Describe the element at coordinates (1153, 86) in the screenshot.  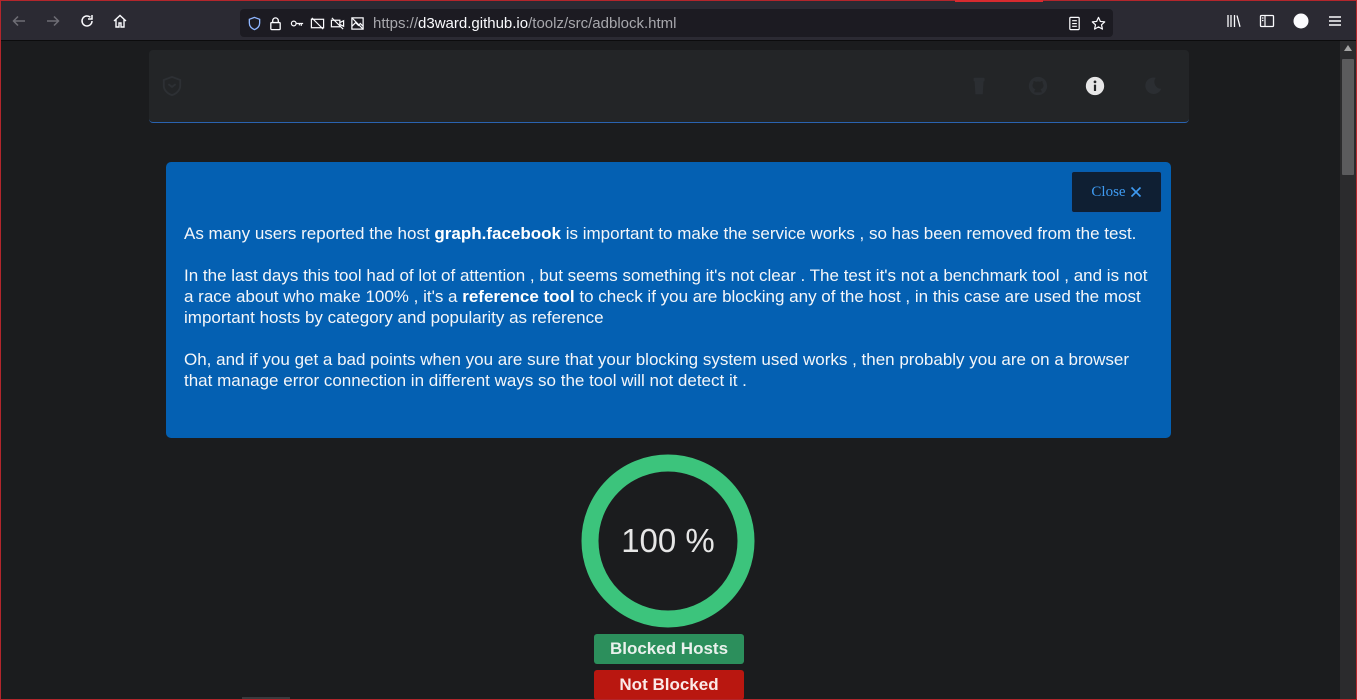
I see `moon-icon` at that location.